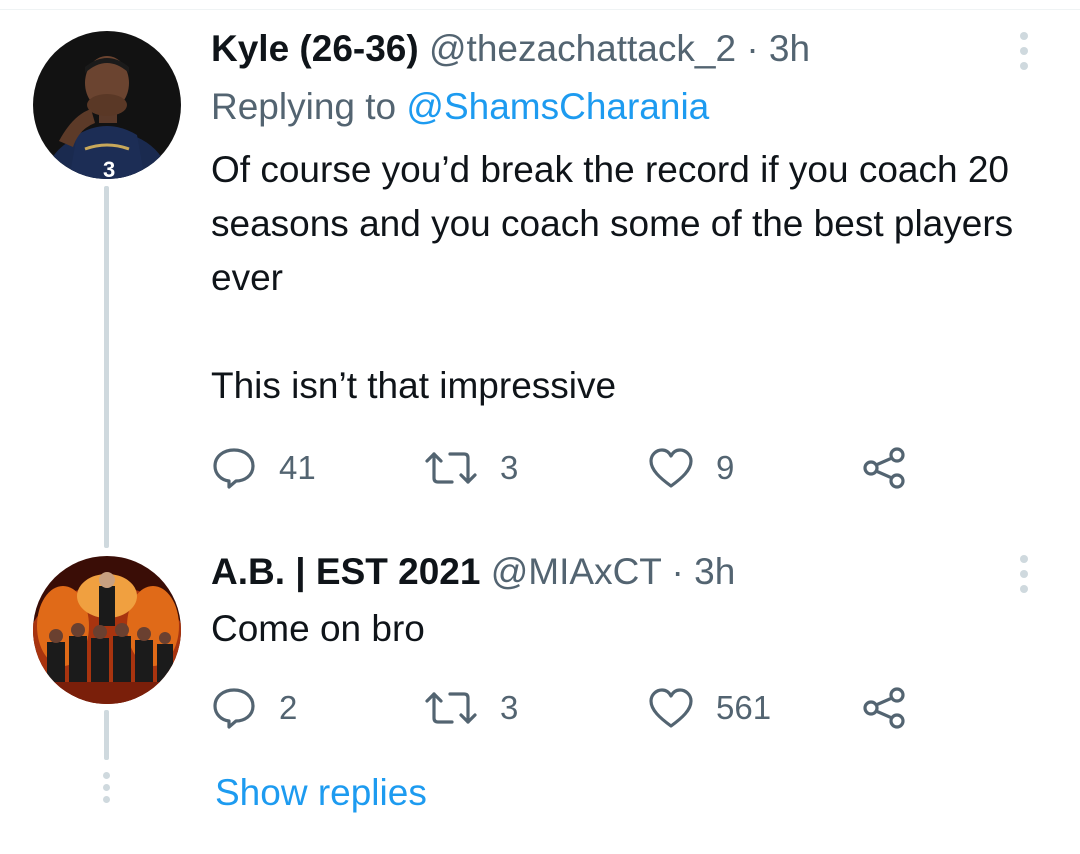  What do you see at coordinates (109, 168) in the screenshot?
I see `svg-text: 3` at bounding box center [109, 168].